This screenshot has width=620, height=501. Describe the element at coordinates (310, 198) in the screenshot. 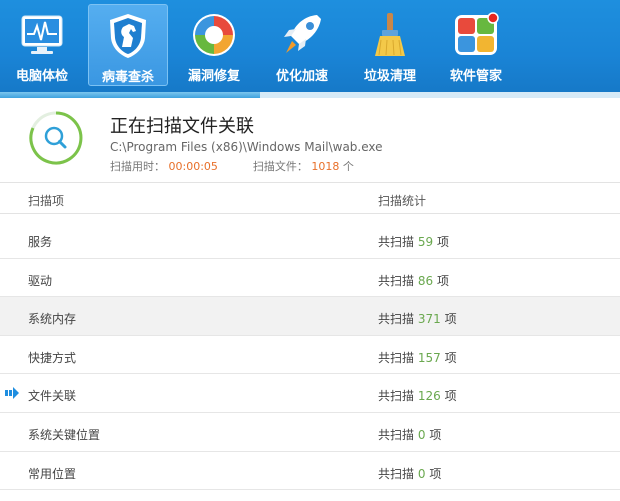

I see `scan-table-header: 扫描项 扫描统计` at that location.